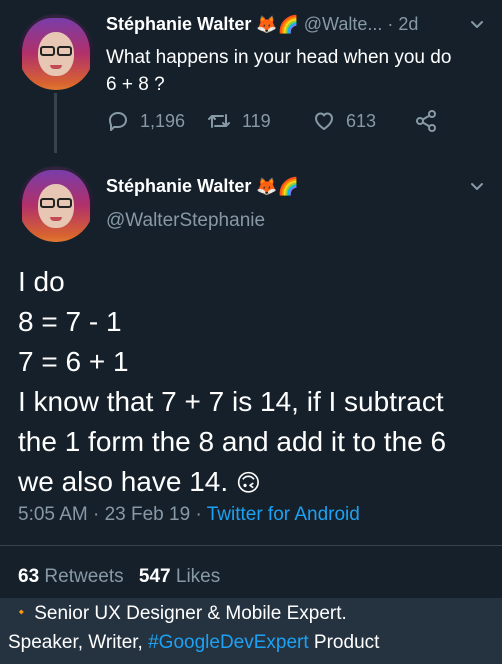 This screenshot has height=664, width=502. What do you see at coordinates (55, 123) in the screenshot?
I see `thread-connector` at bounding box center [55, 123].